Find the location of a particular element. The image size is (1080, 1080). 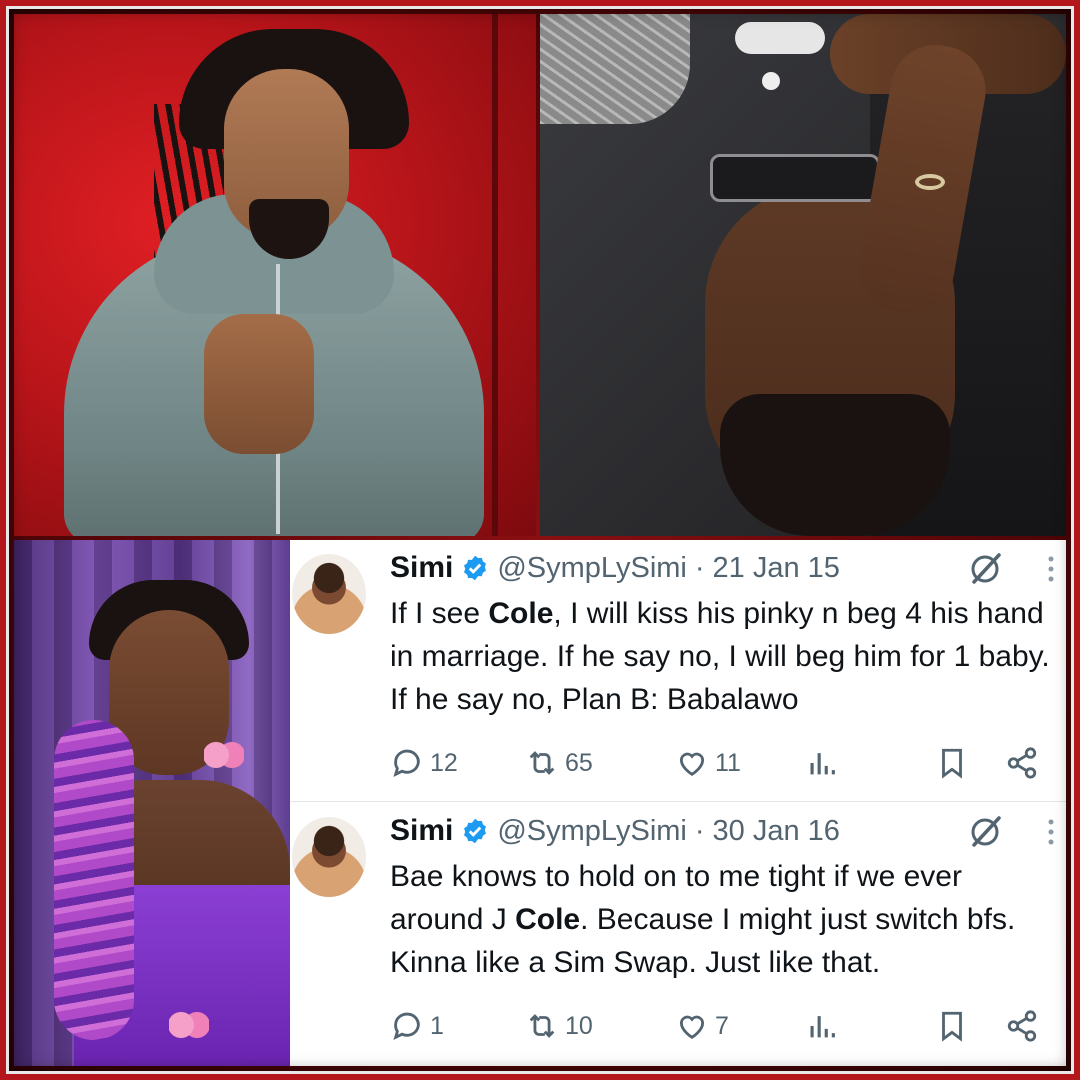

like-count: 11 is located at coordinates (728, 762).